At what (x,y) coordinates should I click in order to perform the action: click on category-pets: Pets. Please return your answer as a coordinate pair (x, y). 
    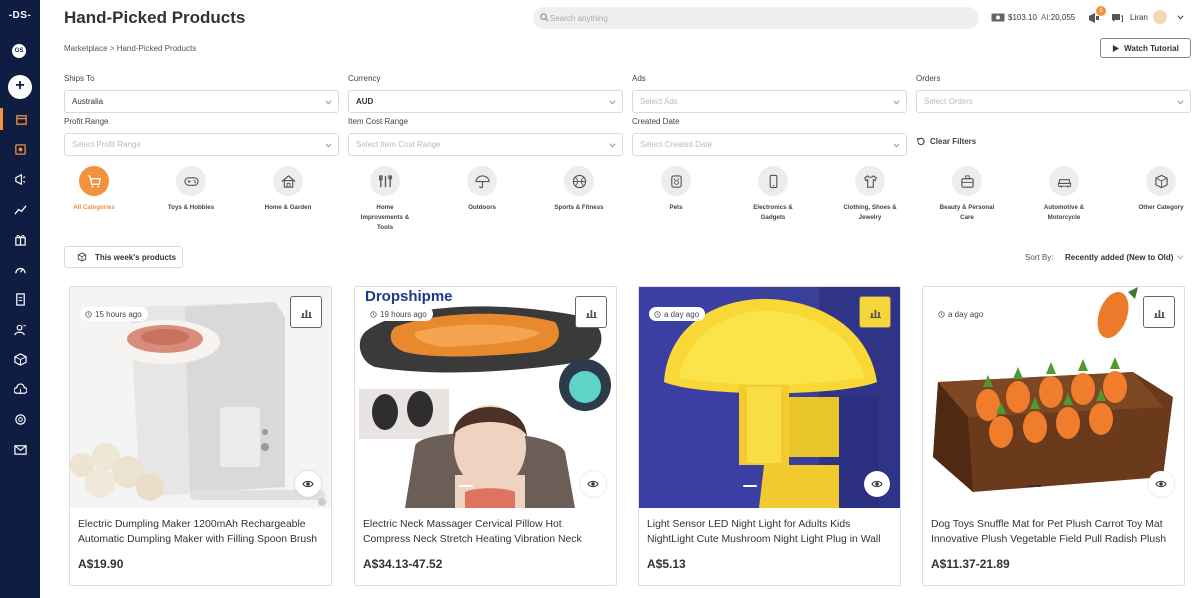
    Looking at the image, I should click on (676, 189).